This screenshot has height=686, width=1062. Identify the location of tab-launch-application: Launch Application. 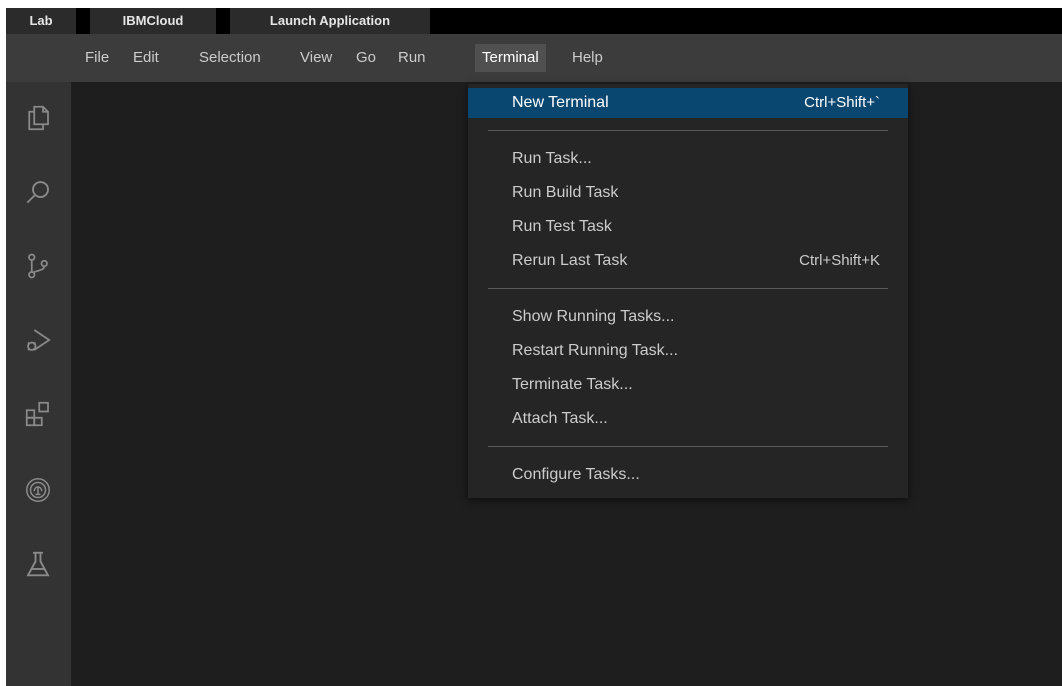
(330, 21).